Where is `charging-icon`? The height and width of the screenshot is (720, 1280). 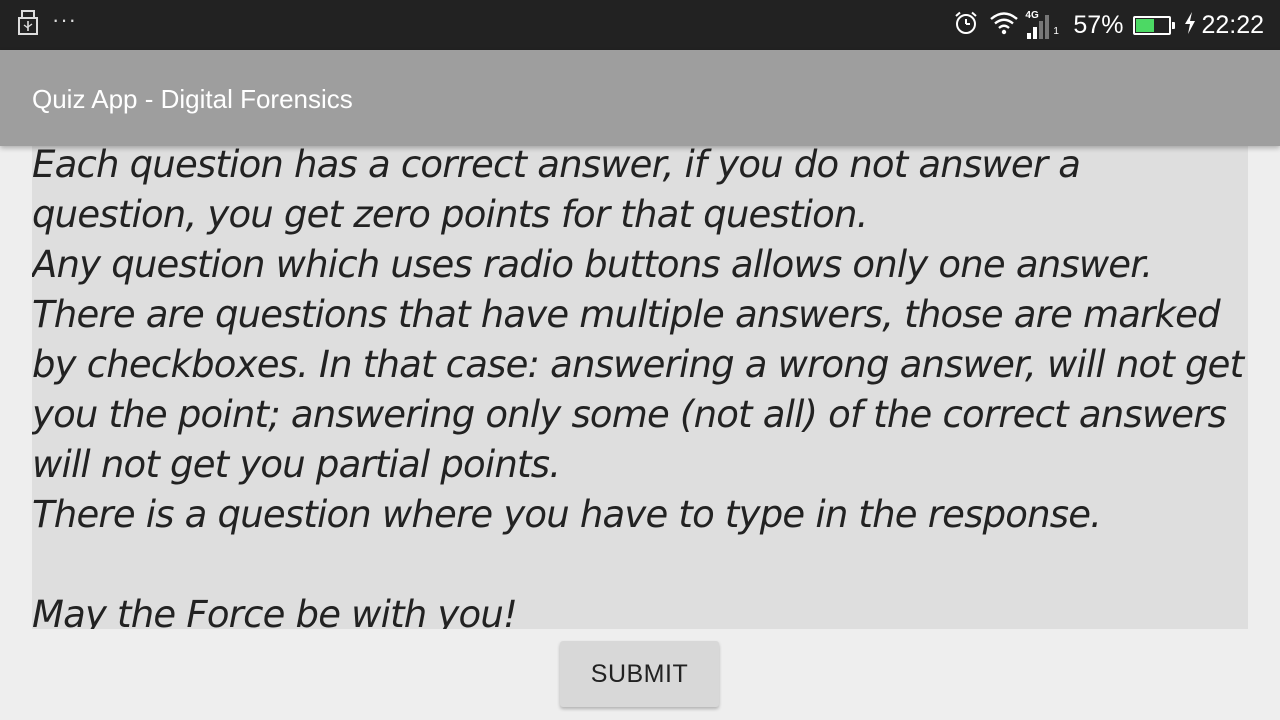 charging-icon is located at coordinates (1190, 25).